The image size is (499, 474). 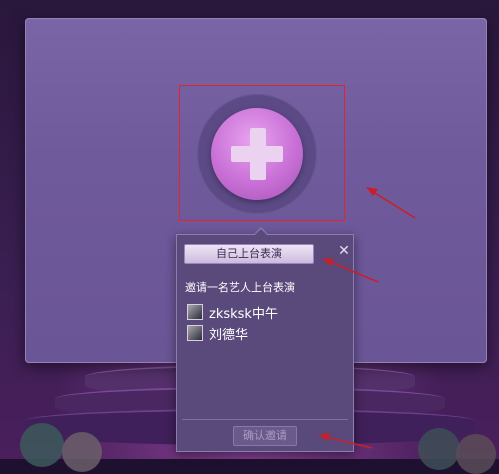 I want to click on artist-name: zksksk中午, so click(x=243, y=314).